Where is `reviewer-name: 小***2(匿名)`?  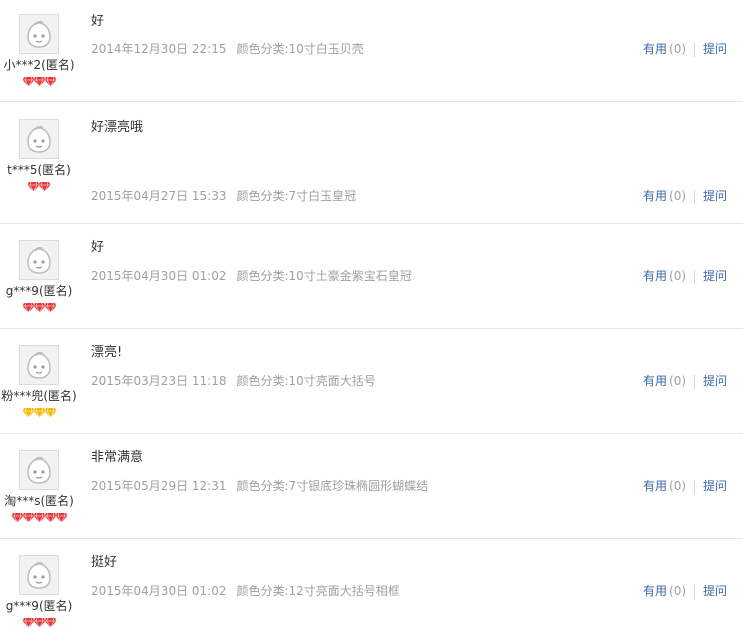
reviewer-name: 小***2(匿名) is located at coordinates (39, 65).